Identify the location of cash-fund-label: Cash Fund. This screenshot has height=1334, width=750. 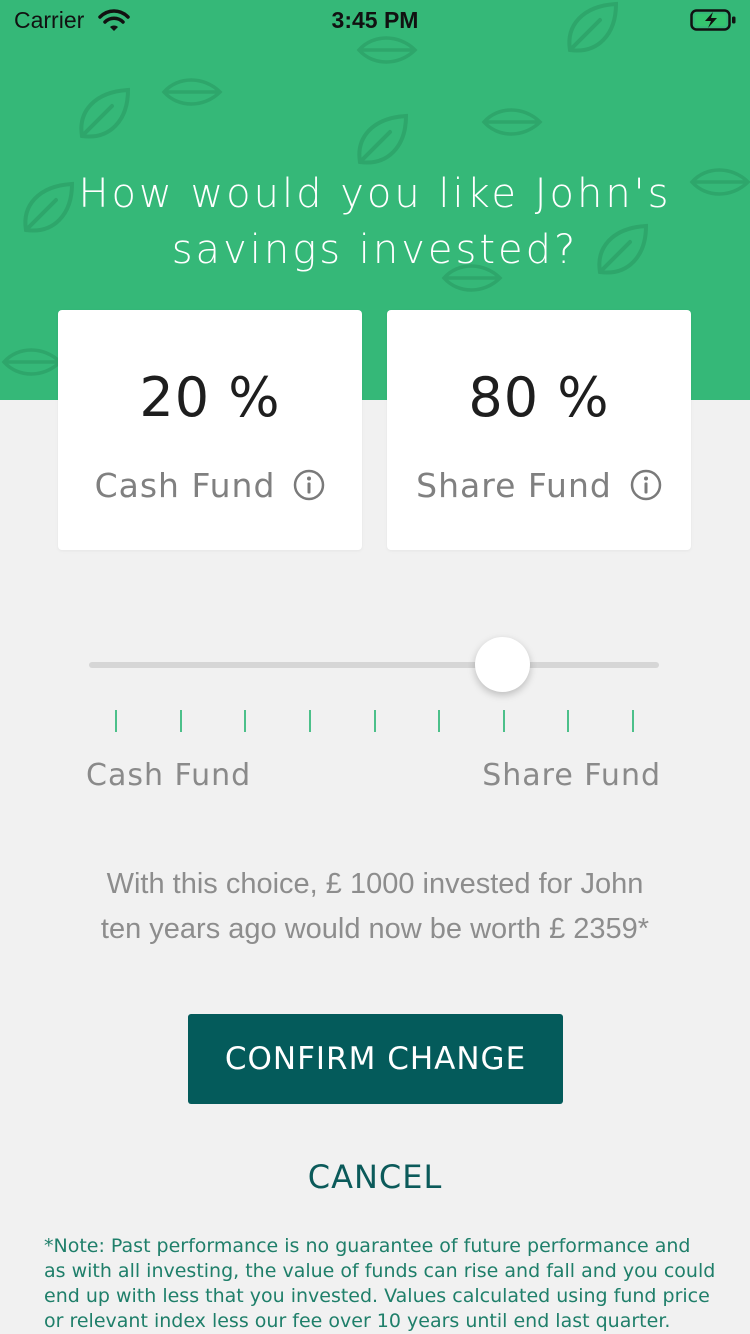
(185, 485).